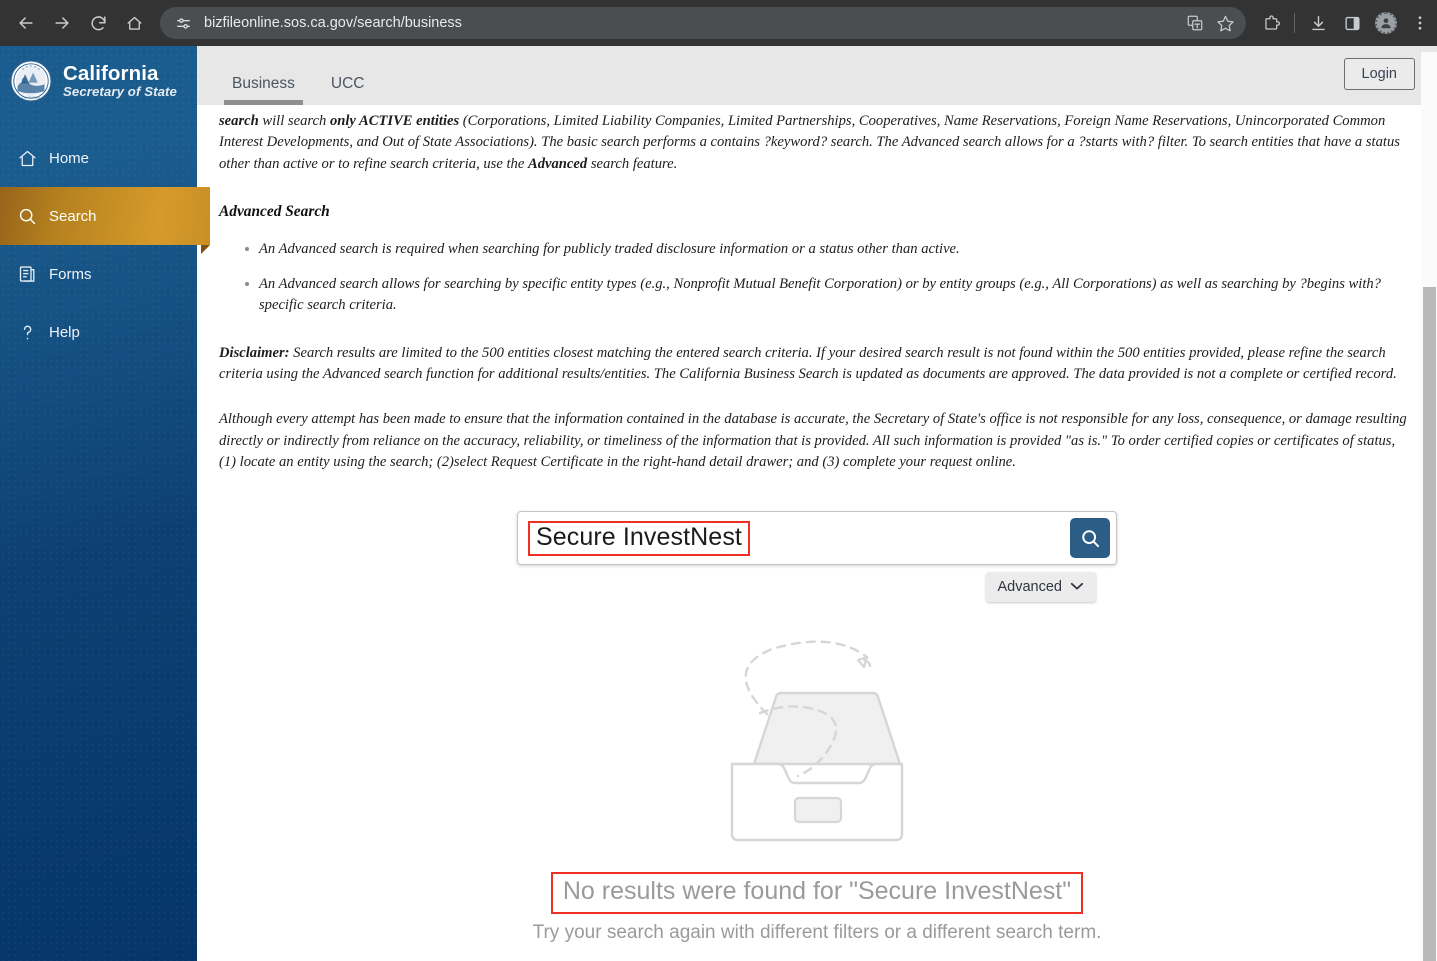  I want to click on brand-block: CALIFORNIA California Secretary of State, so click(98, 80).